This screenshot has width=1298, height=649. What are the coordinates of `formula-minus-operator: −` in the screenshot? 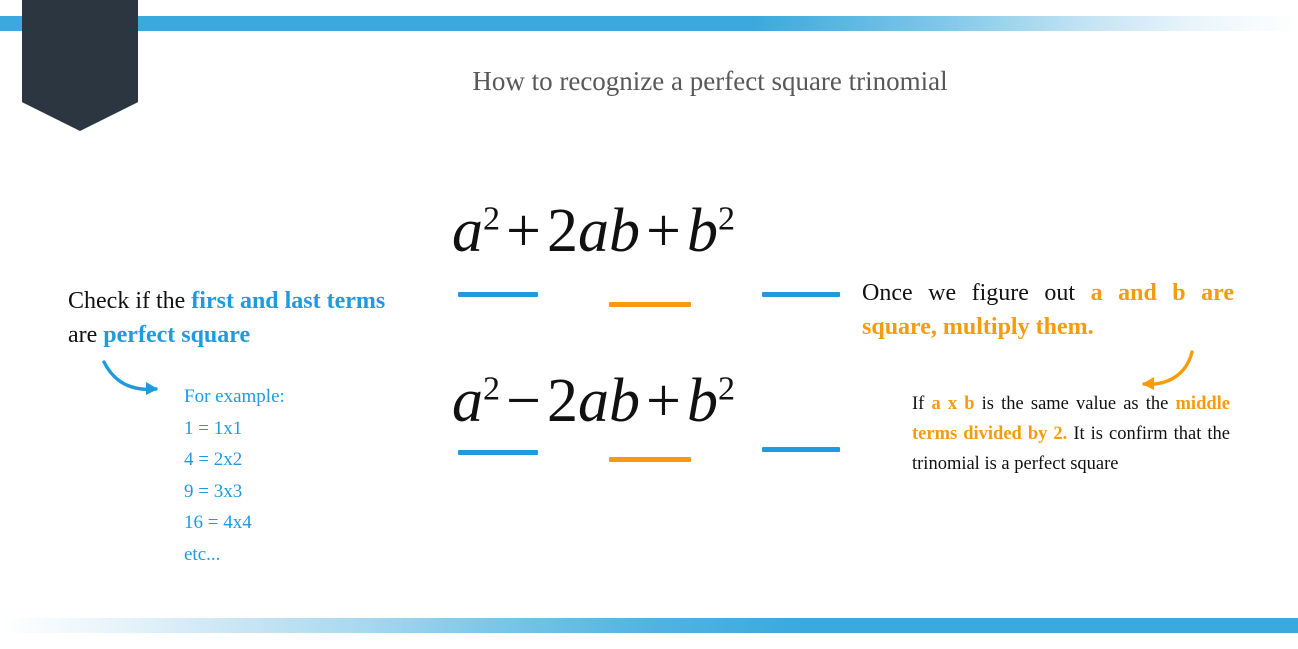 It's located at (524, 401).